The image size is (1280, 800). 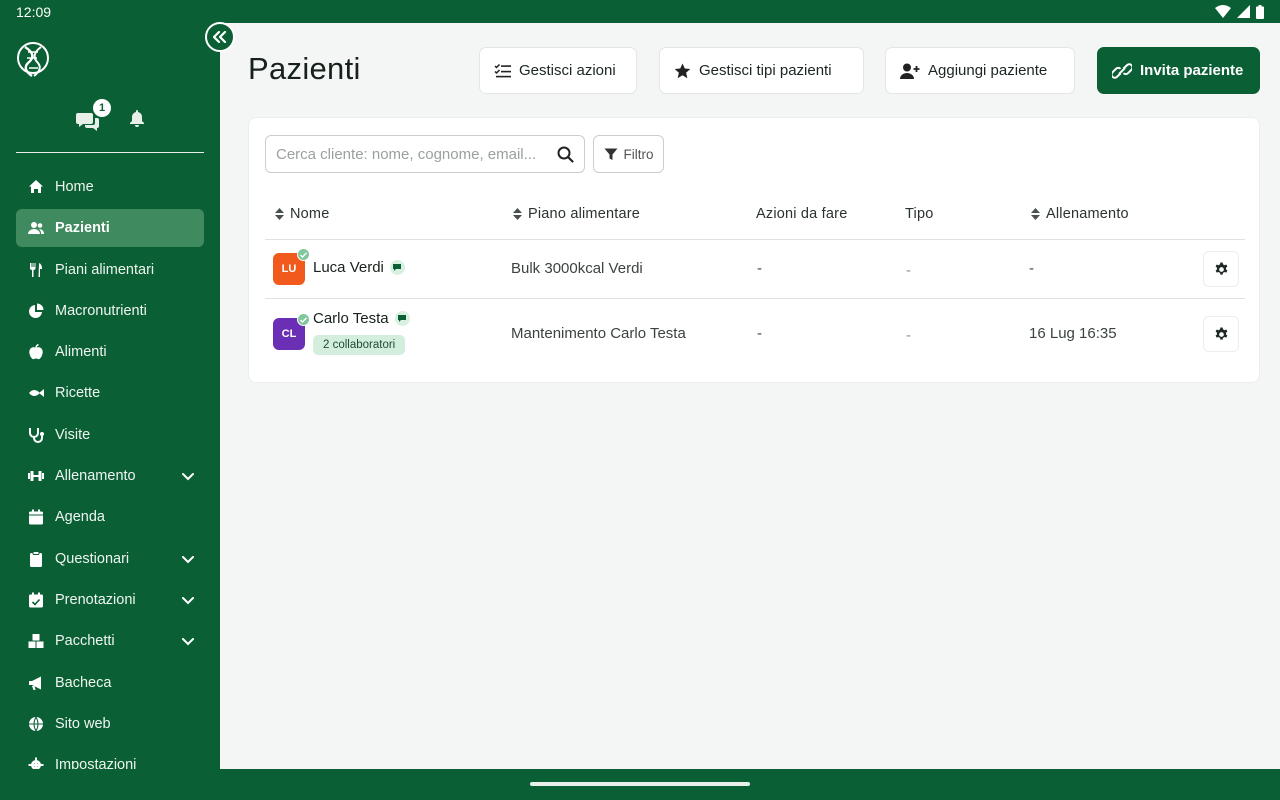 What do you see at coordinates (102, 107) in the screenshot?
I see `unread-messages-badge: 1` at bounding box center [102, 107].